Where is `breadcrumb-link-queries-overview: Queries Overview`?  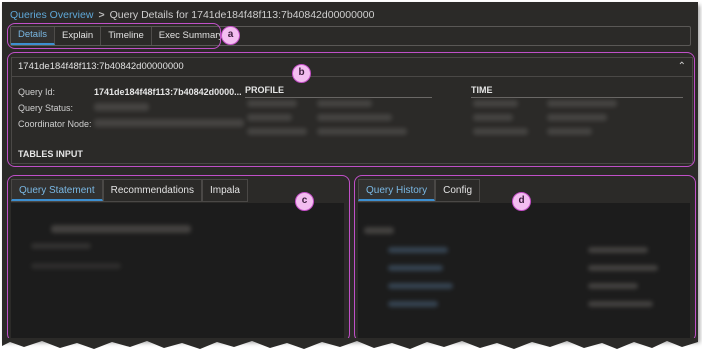
breadcrumb-link-queries-overview: Queries Overview is located at coordinates (51, 15).